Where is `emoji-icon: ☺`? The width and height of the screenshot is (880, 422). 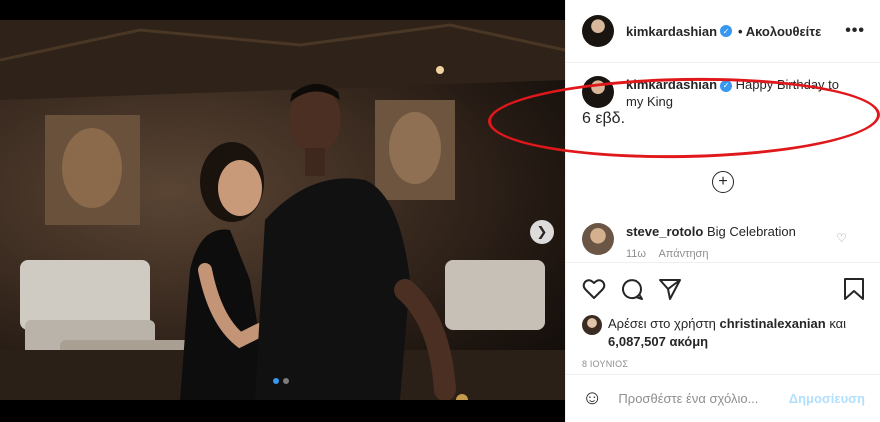
emoji-icon: ☺ is located at coordinates (592, 398).